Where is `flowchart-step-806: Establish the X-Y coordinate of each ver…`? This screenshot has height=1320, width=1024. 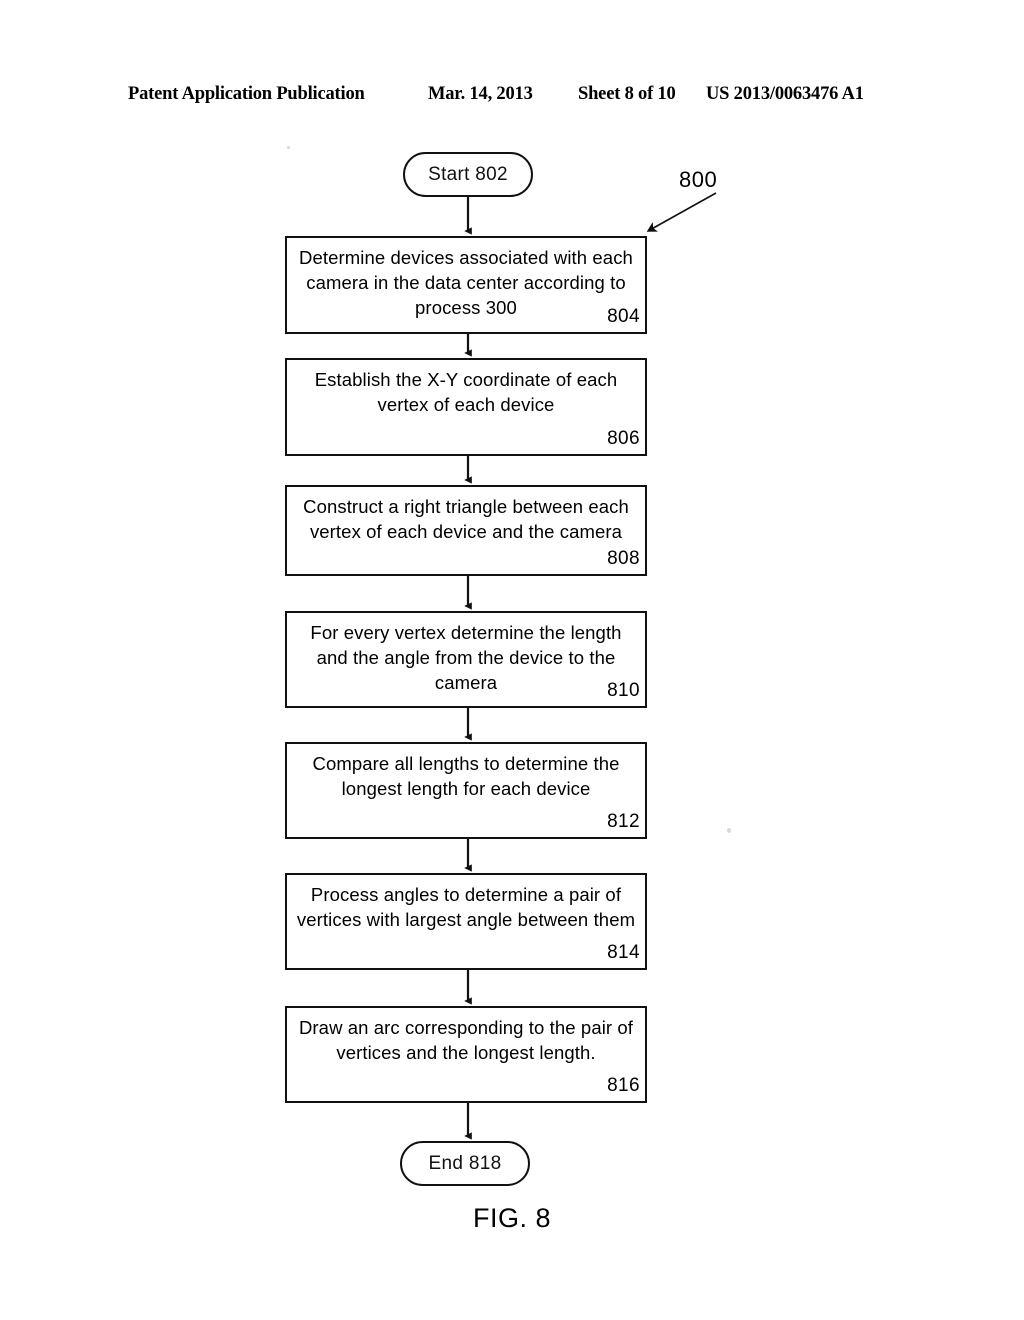 flowchart-step-806: Establish the X-Y coordinate of each ver… is located at coordinates (466, 407).